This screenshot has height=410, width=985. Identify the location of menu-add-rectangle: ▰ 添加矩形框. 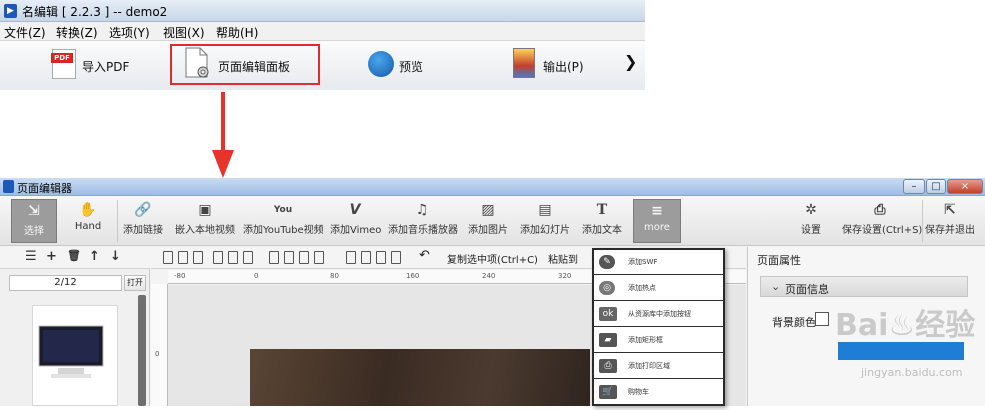
(658, 340).